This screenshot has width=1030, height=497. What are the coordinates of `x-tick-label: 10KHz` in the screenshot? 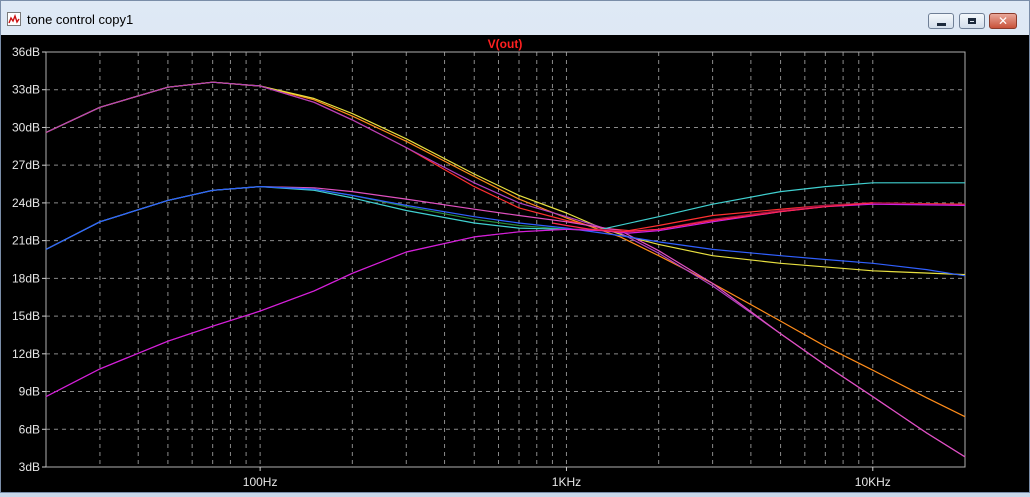 It's located at (873, 482).